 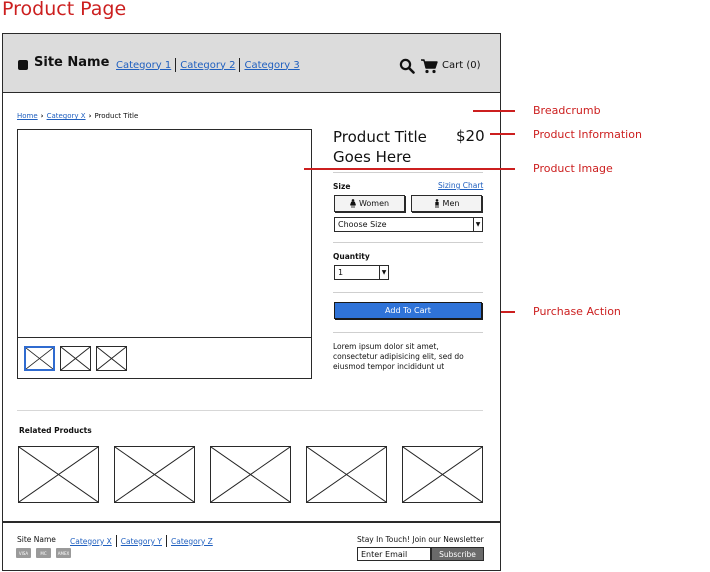 I want to click on add-to-cart-button: Add To Cart, so click(x=408, y=310).